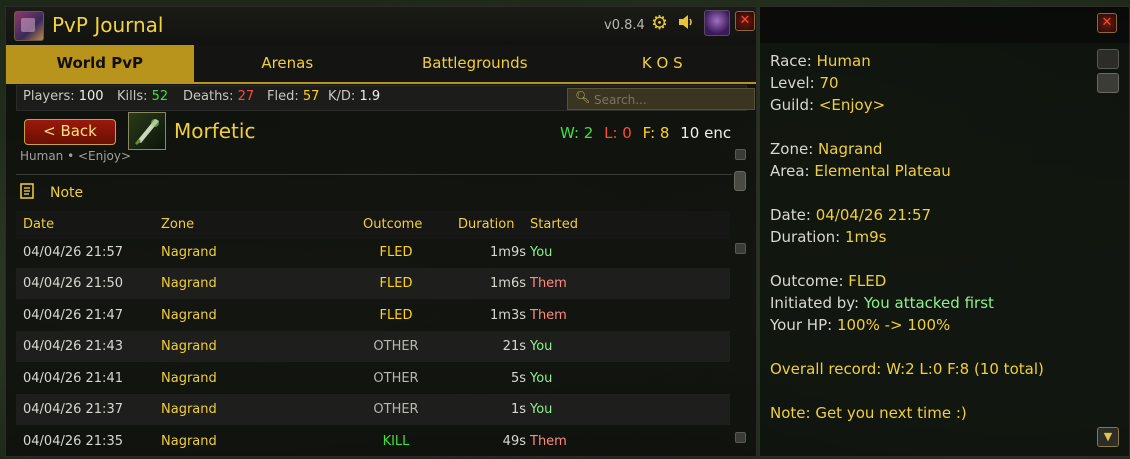 The height and width of the screenshot is (459, 1130). I want to click on cell-date: 04/04/26 21:37, so click(73, 409).